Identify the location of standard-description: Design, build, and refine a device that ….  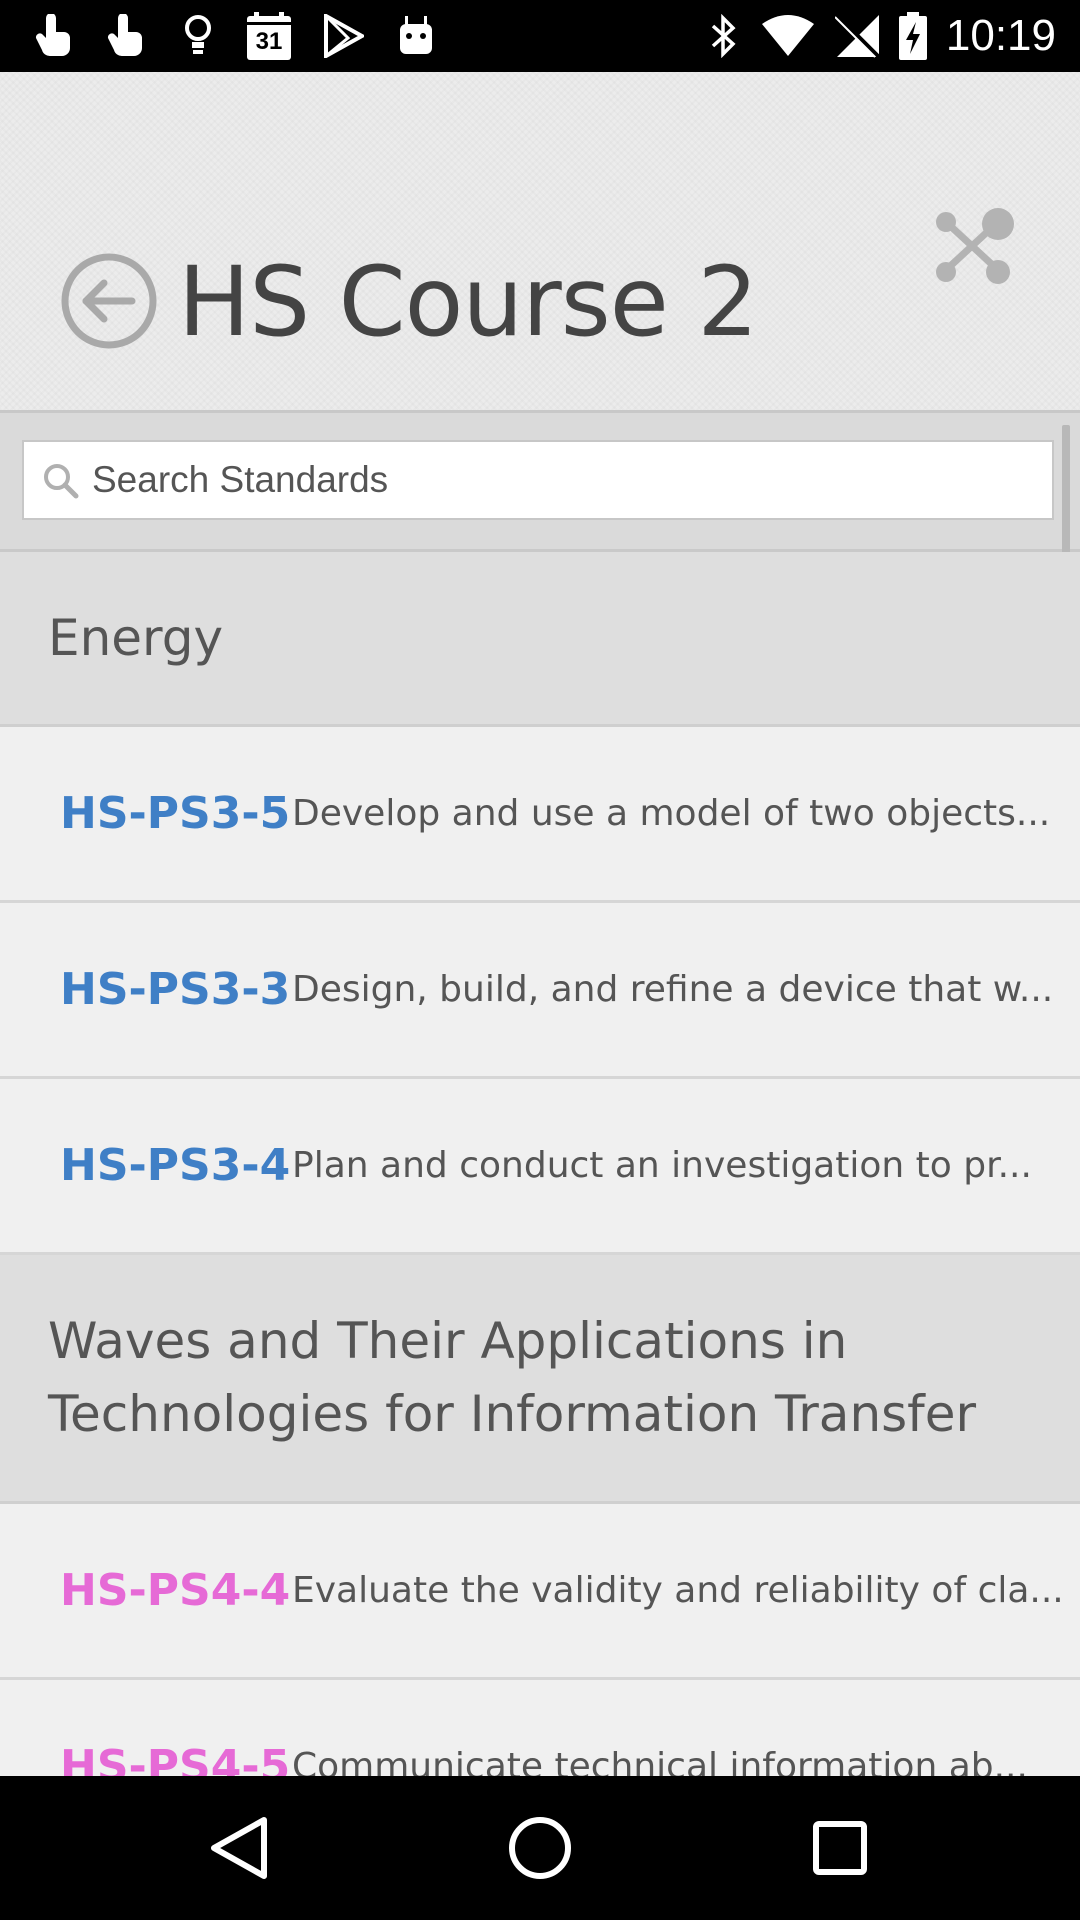
(673, 989).